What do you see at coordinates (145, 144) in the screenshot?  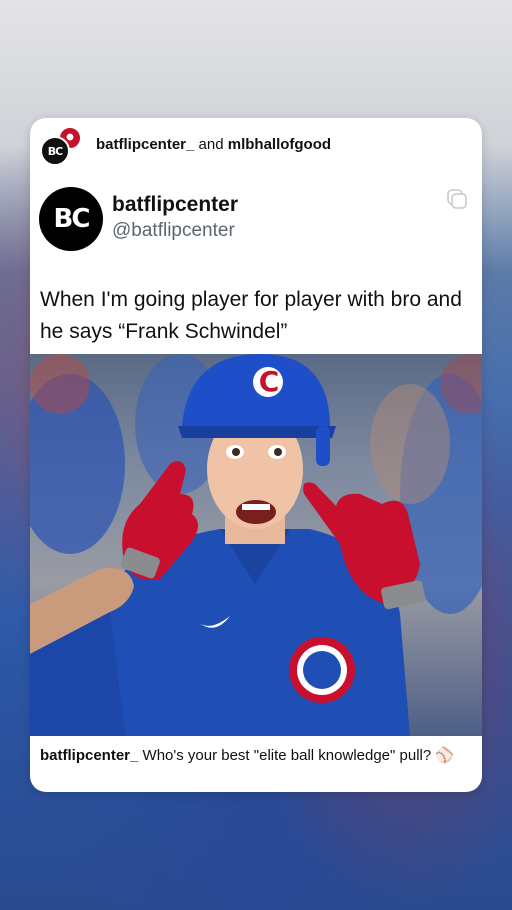 I see `collab-user-1: batflipcenter_` at bounding box center [145, 144].